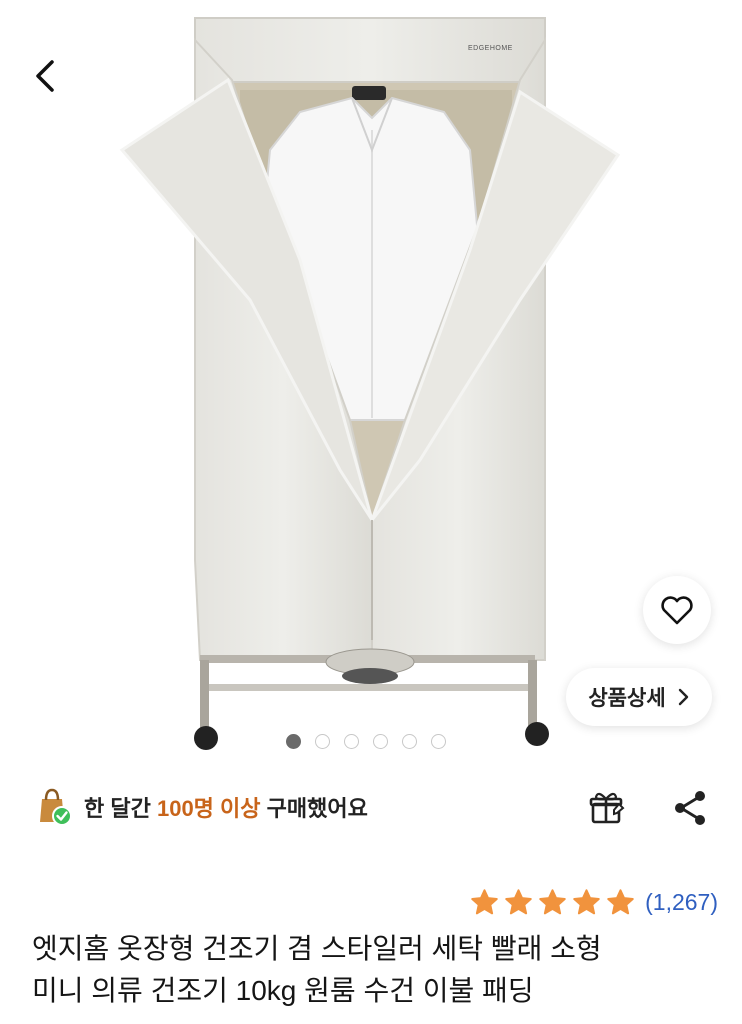 The width and height of the screenshot is (742, 1024). I want to click on star-rating, so click(552, 902).